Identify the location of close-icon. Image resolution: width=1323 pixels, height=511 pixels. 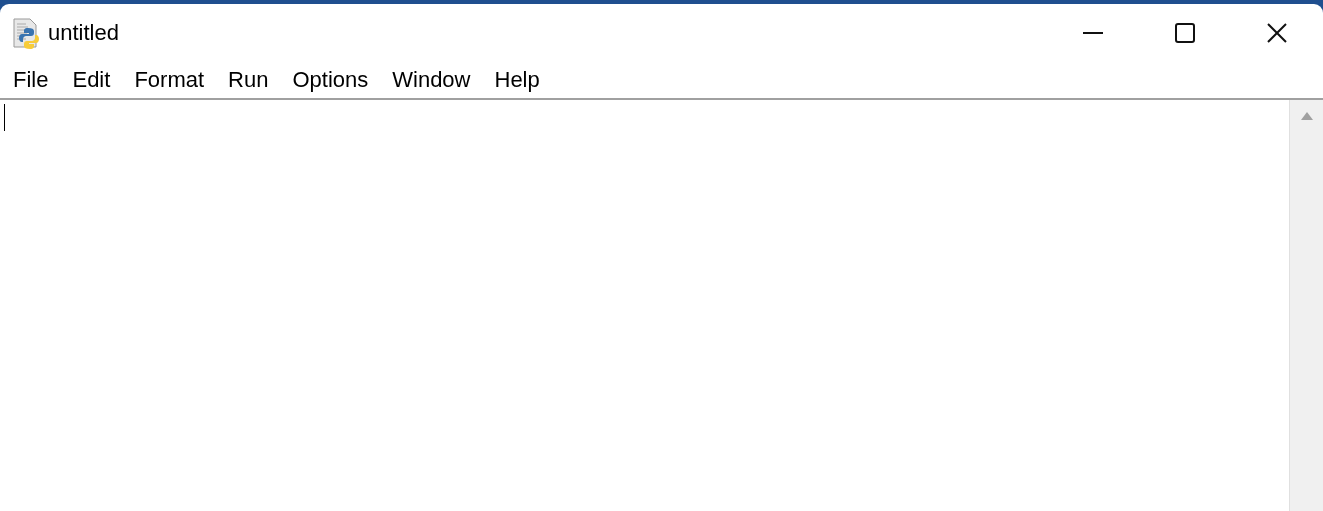
(1277, 33).